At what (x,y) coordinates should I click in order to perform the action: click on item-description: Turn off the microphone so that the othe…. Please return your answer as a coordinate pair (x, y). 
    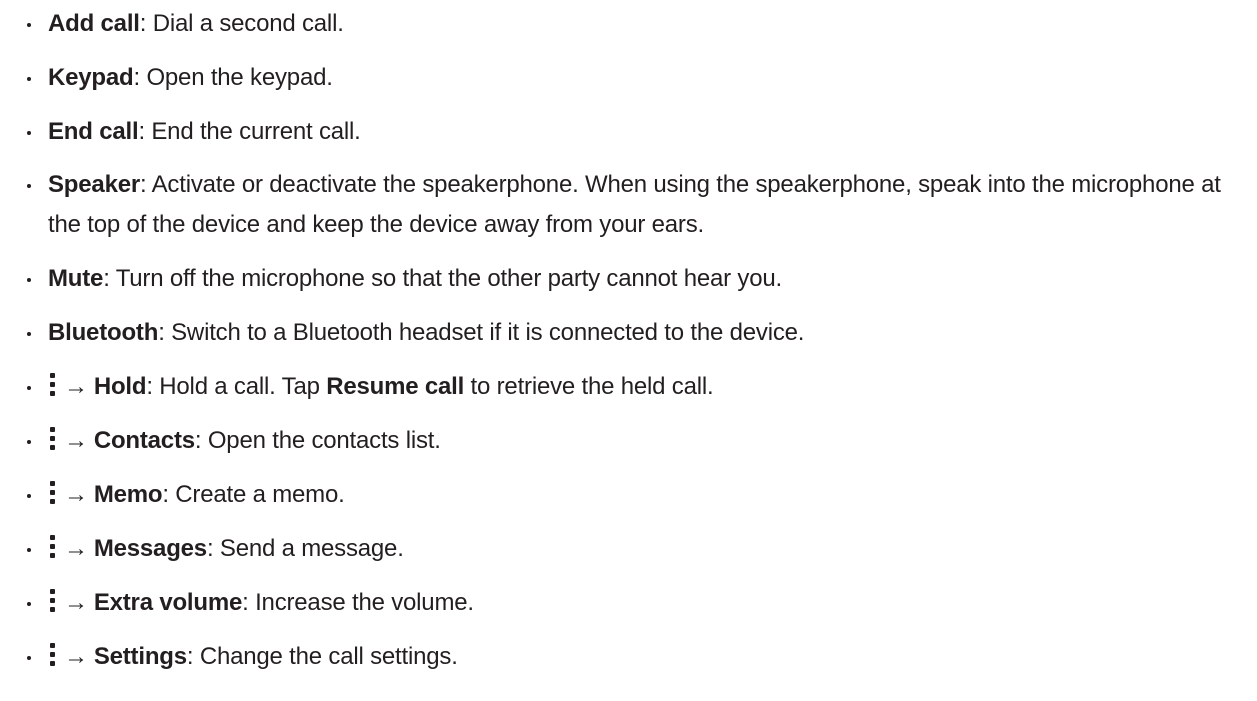
    Looking at the image, I should click on (448, 278).